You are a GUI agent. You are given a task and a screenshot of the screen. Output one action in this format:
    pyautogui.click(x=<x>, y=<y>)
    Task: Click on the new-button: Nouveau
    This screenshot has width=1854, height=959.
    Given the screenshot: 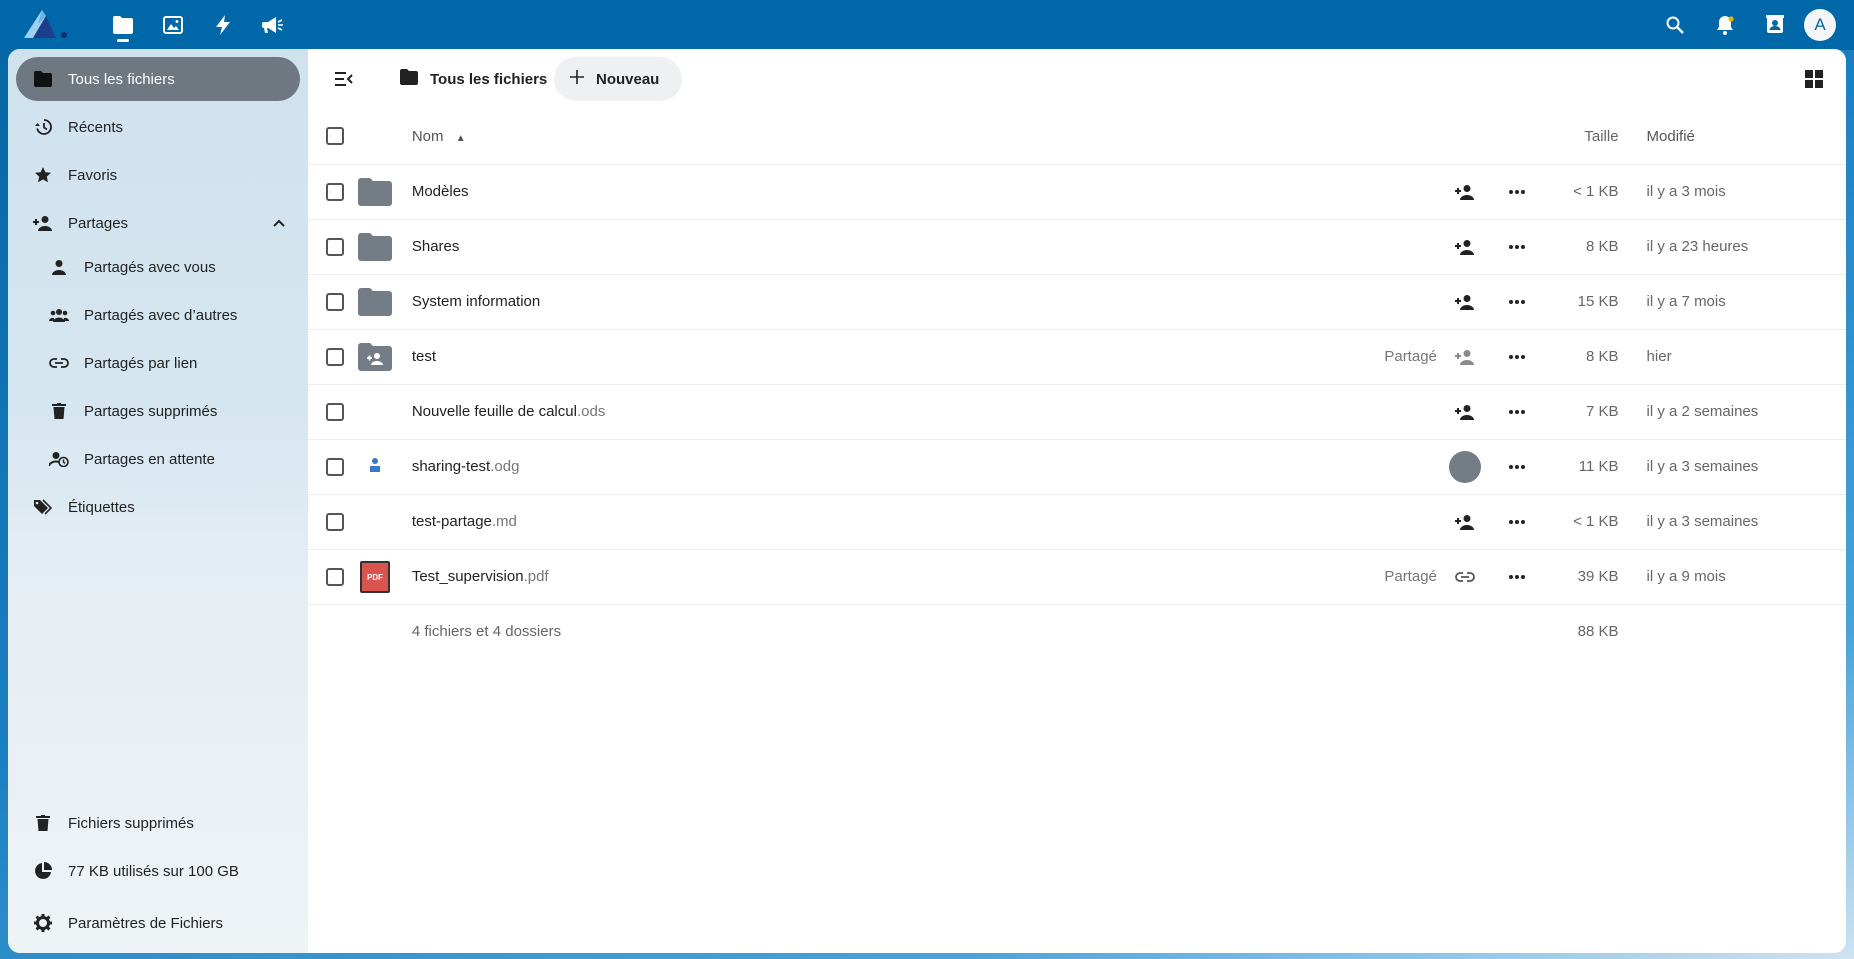 What is the action you would take?
    pyautogui.click(x=618, y=79)
    